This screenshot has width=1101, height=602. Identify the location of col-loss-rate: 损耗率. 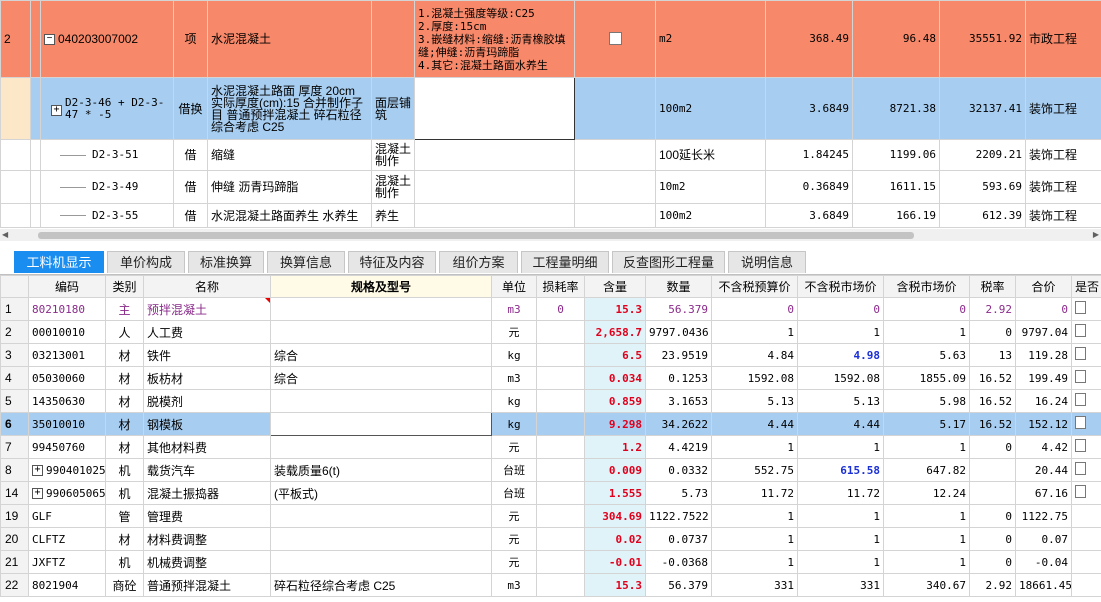
(560, 286).